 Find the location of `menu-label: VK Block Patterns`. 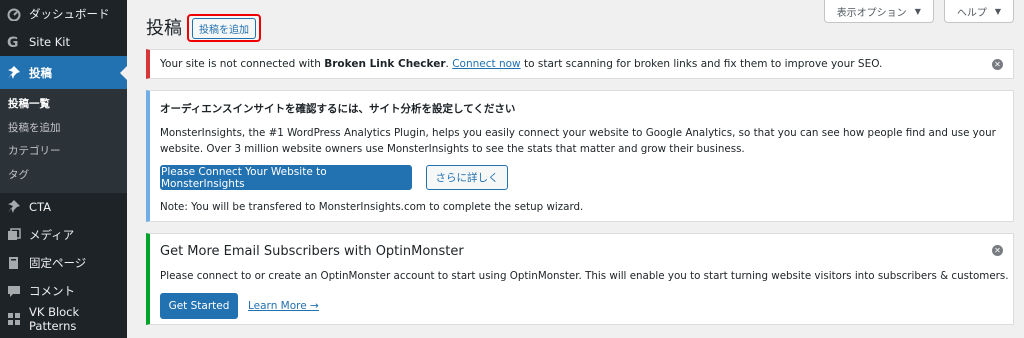

menu-label: VK Block Patterns is located at coordinates (54, 319).